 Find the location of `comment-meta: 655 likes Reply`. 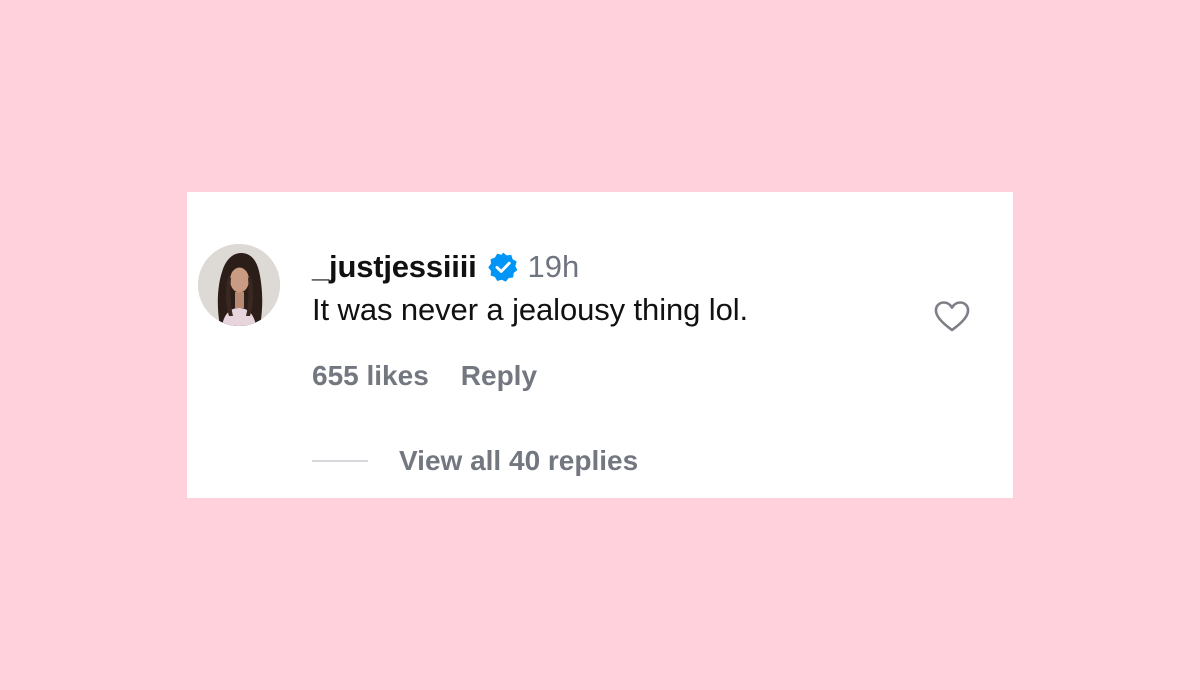

comment-meta: 655 likes Reply is located at coordinates (424, 376).